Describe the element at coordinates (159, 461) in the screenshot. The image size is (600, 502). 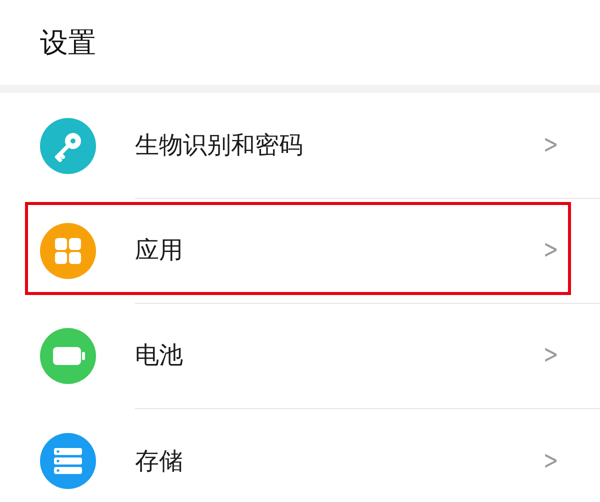
I see `item-label: 存储` at that location.